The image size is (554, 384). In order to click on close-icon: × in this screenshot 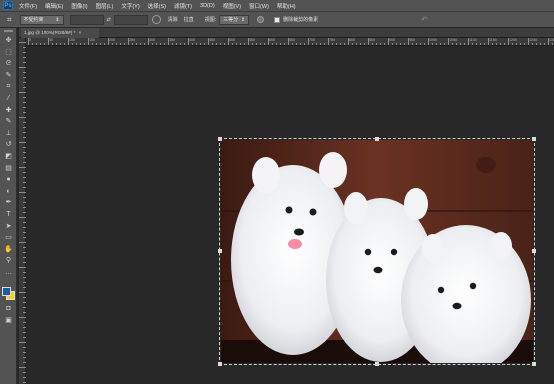, I will do `click(80, 32)`.